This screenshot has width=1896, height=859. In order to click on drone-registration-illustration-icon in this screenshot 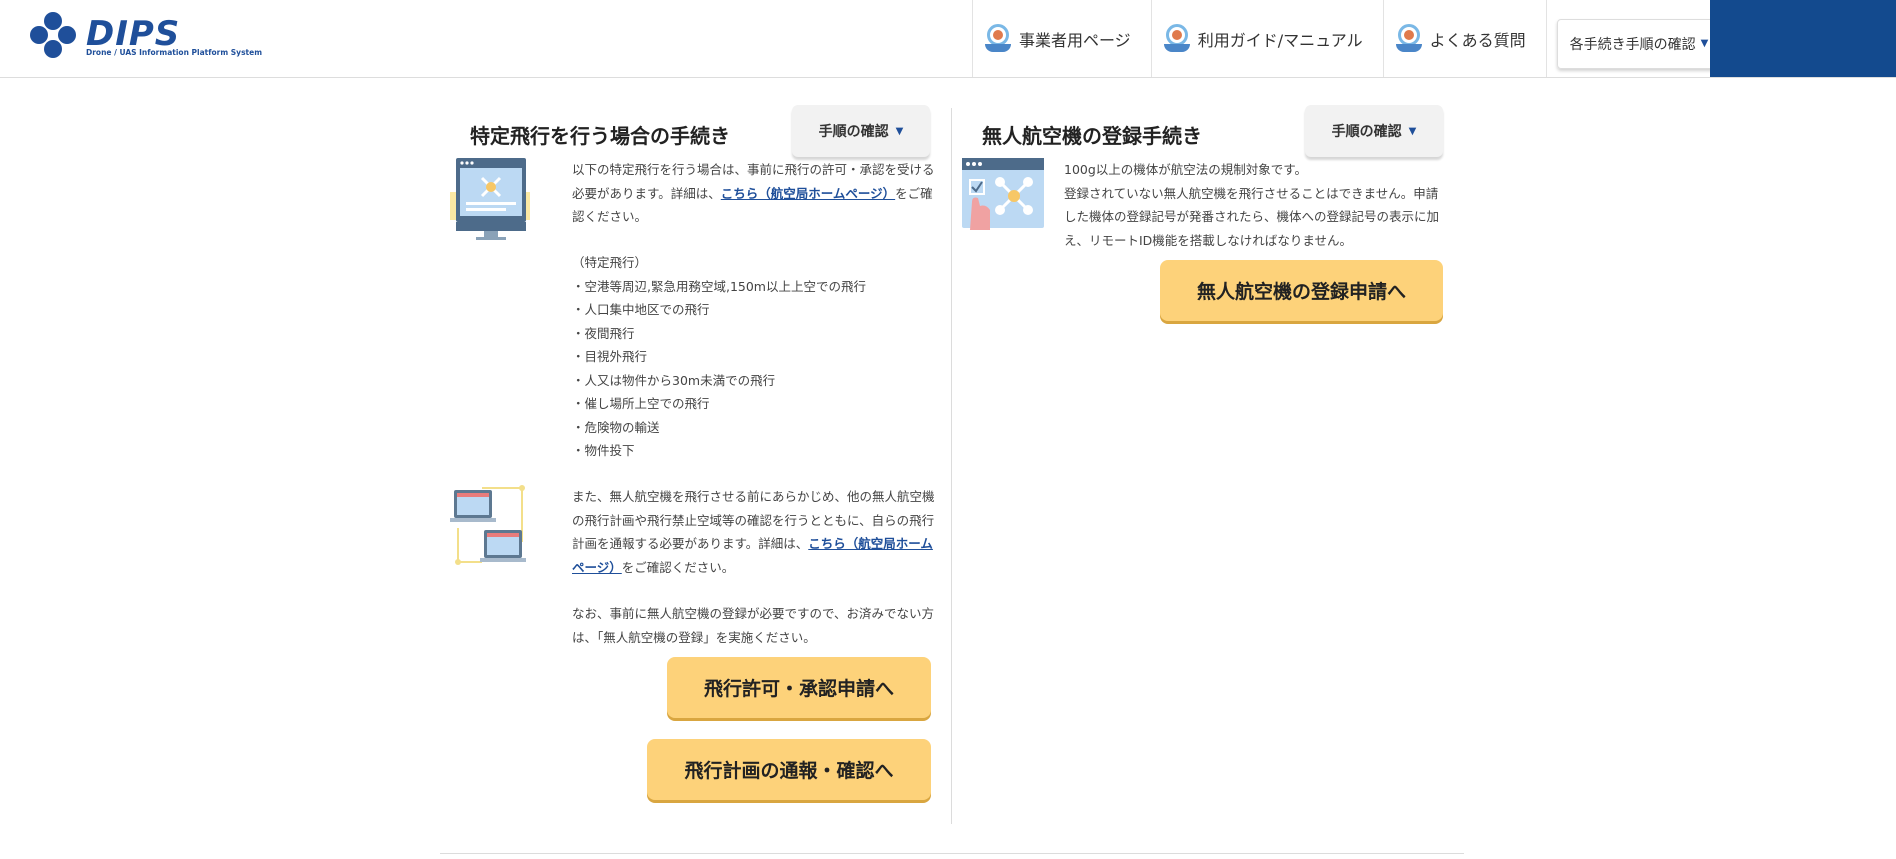, I will do `click(1003, 194)`.